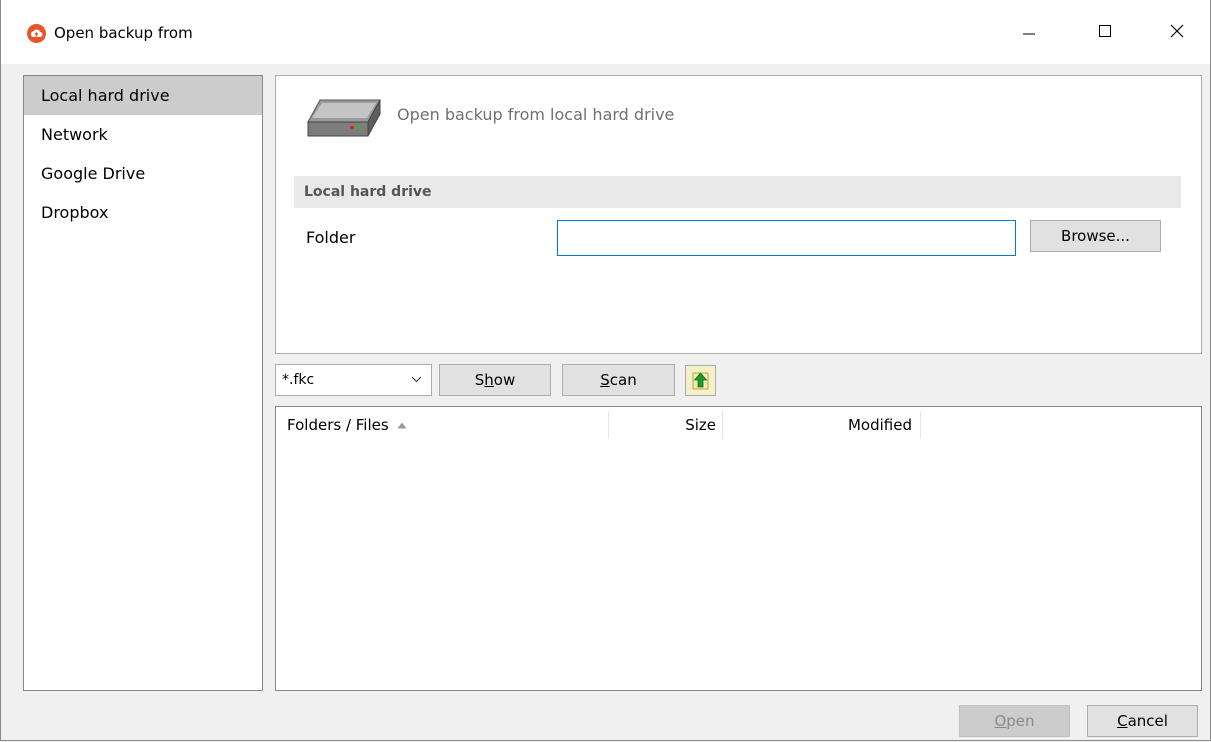  Describe the element at coordinates (605, 32) in the screenshot. I see `title-bar: Open backup from` at that location.